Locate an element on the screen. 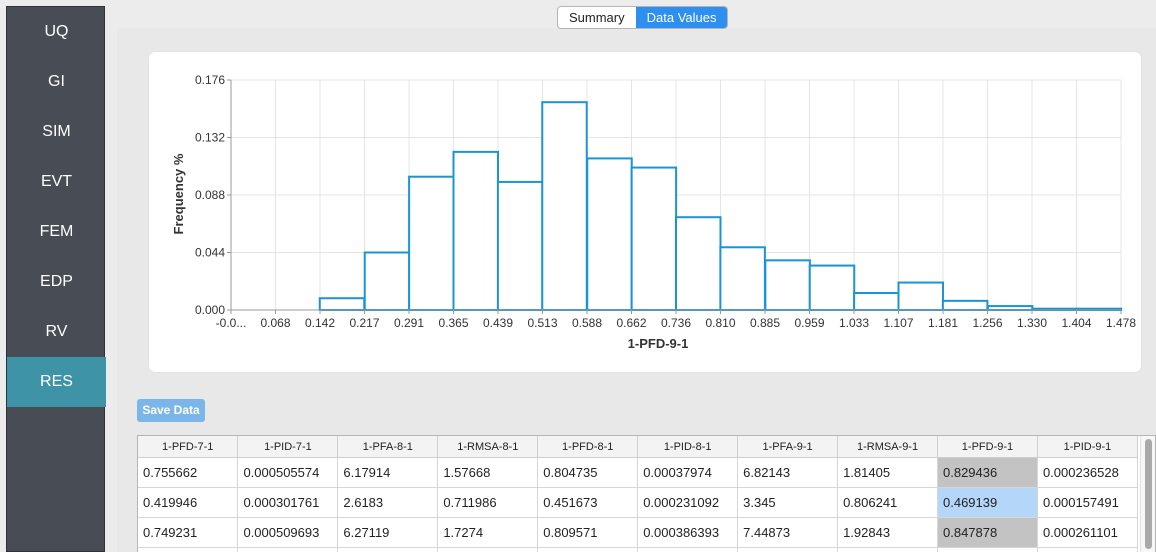  table-cell: 0.451673 is located at coordinates (588, 502).